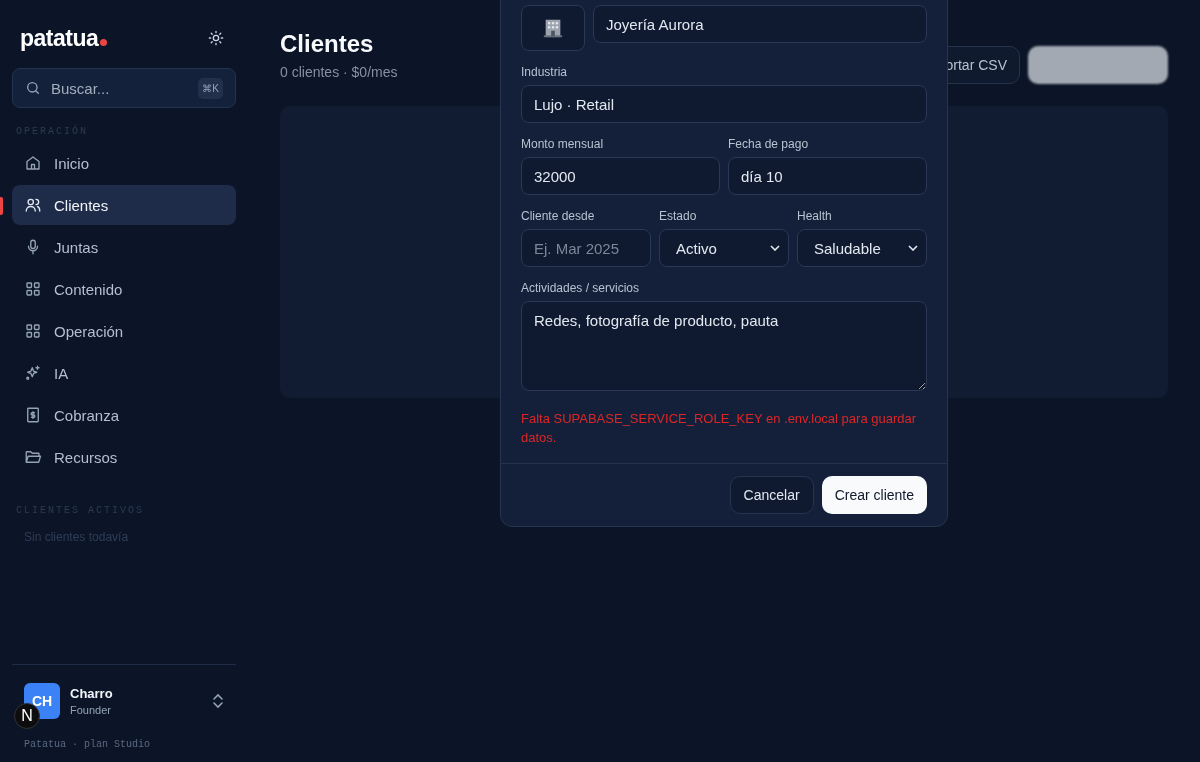 Image resolution: width=1200 pixels, height=762 pixels. What do you see at coordinates (724, 104) in the screenshot?
I see `input-field: Lujo · Retail` at bounding box center [724, 104].